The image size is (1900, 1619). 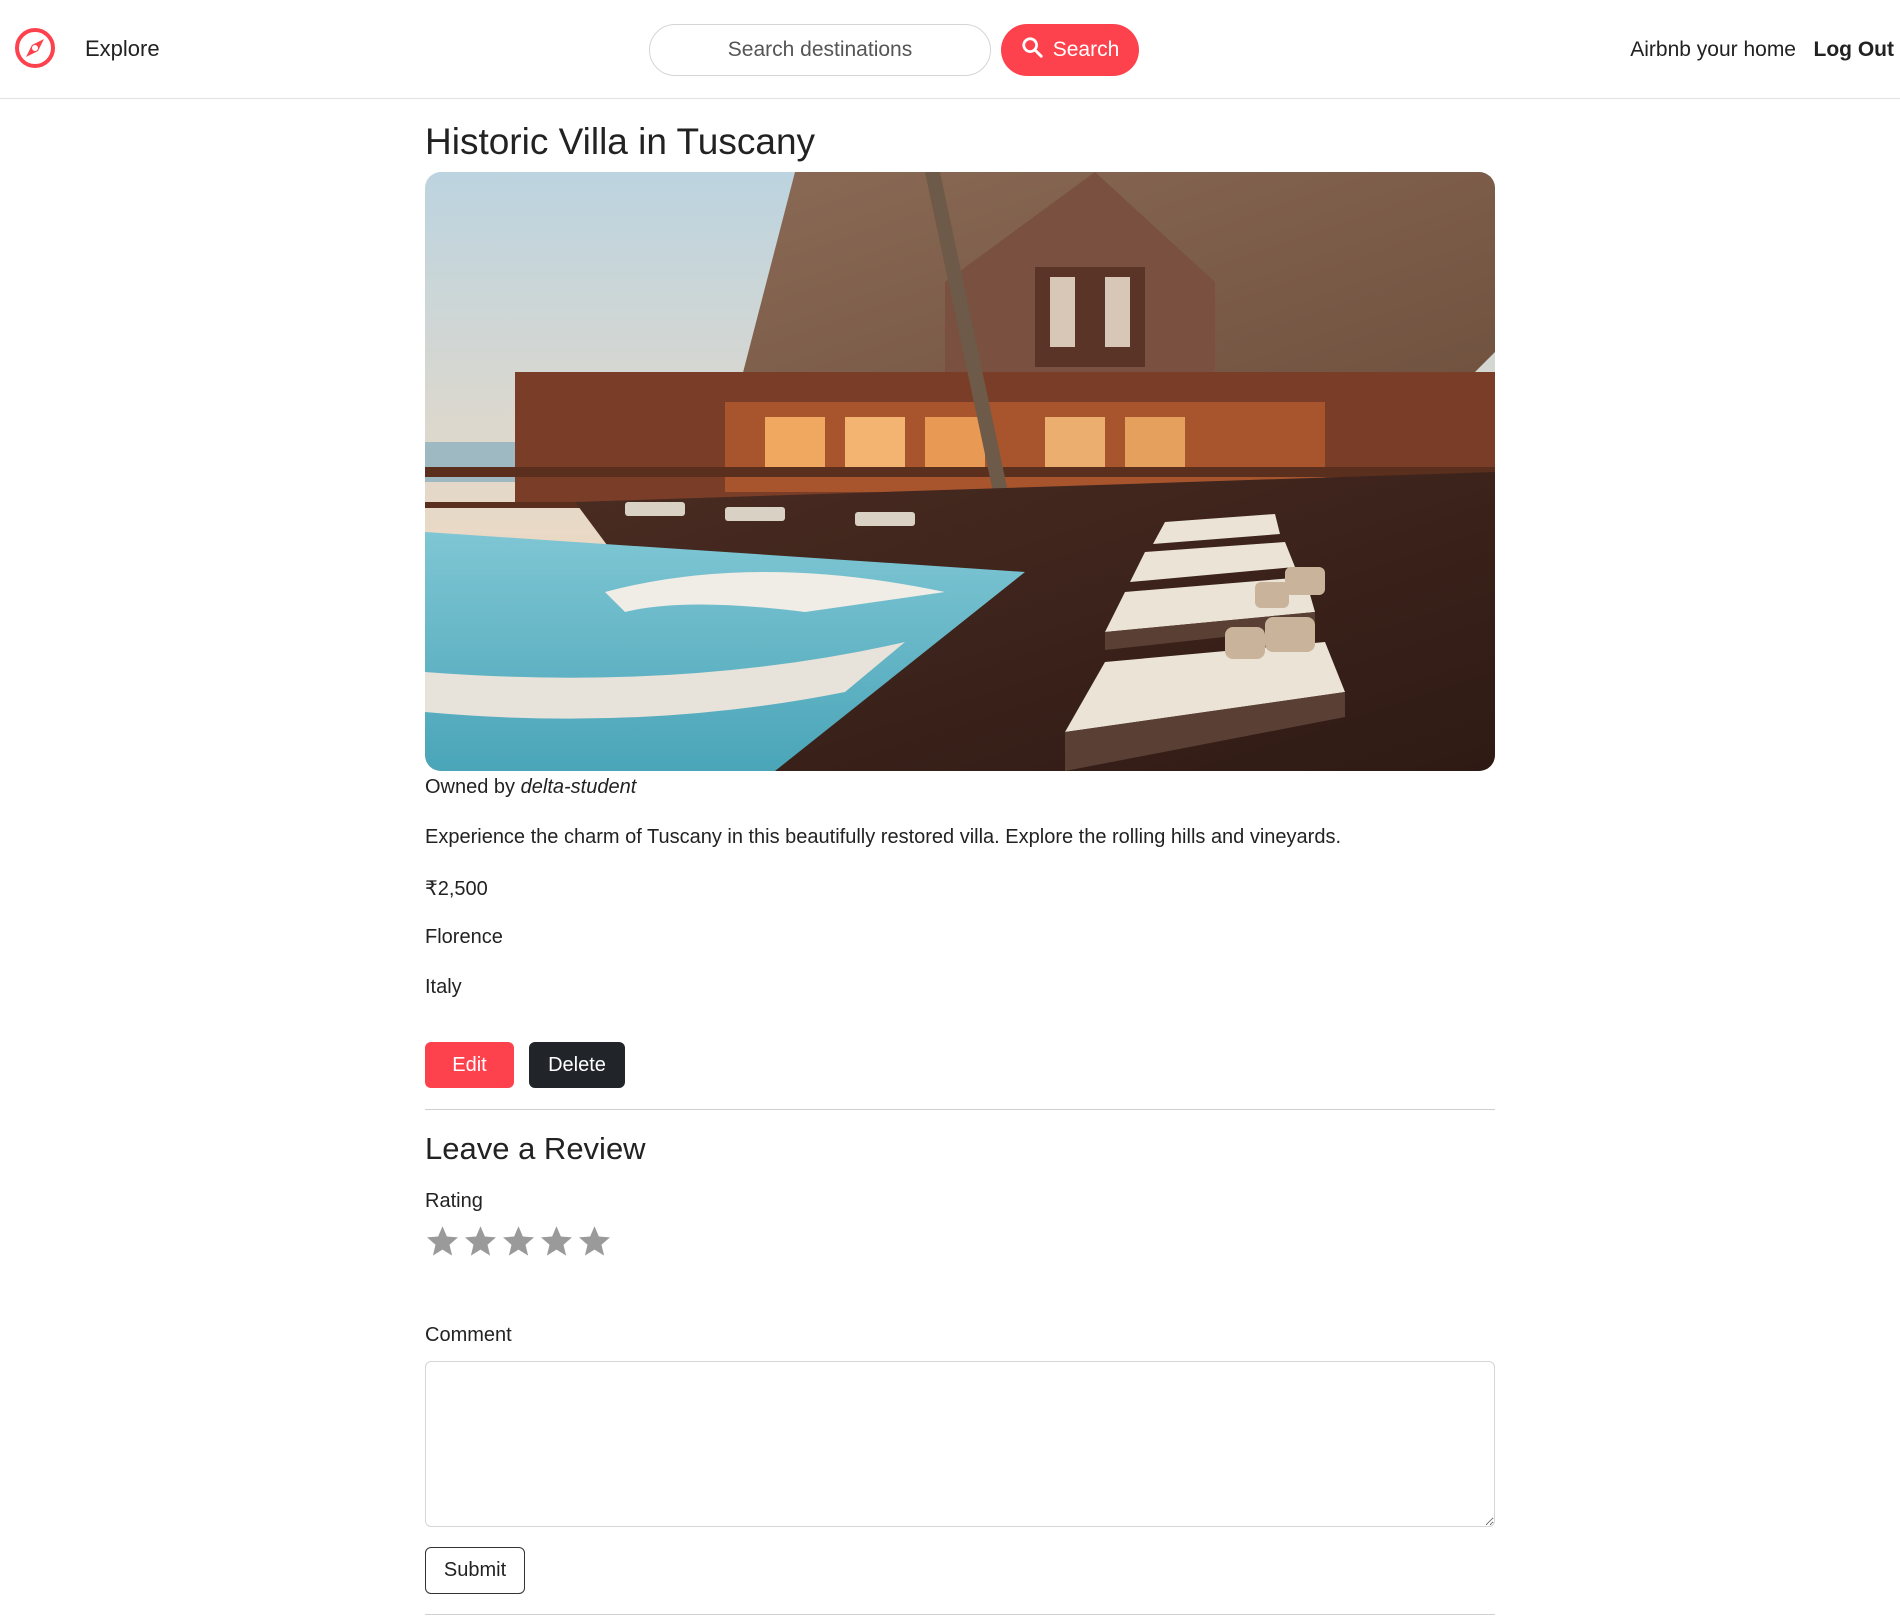 What do you see at coordinates (620, 141) in the screenshot?
I see `listing-title: Historic Villa in Tuscany` at bounding box center [620, 141].